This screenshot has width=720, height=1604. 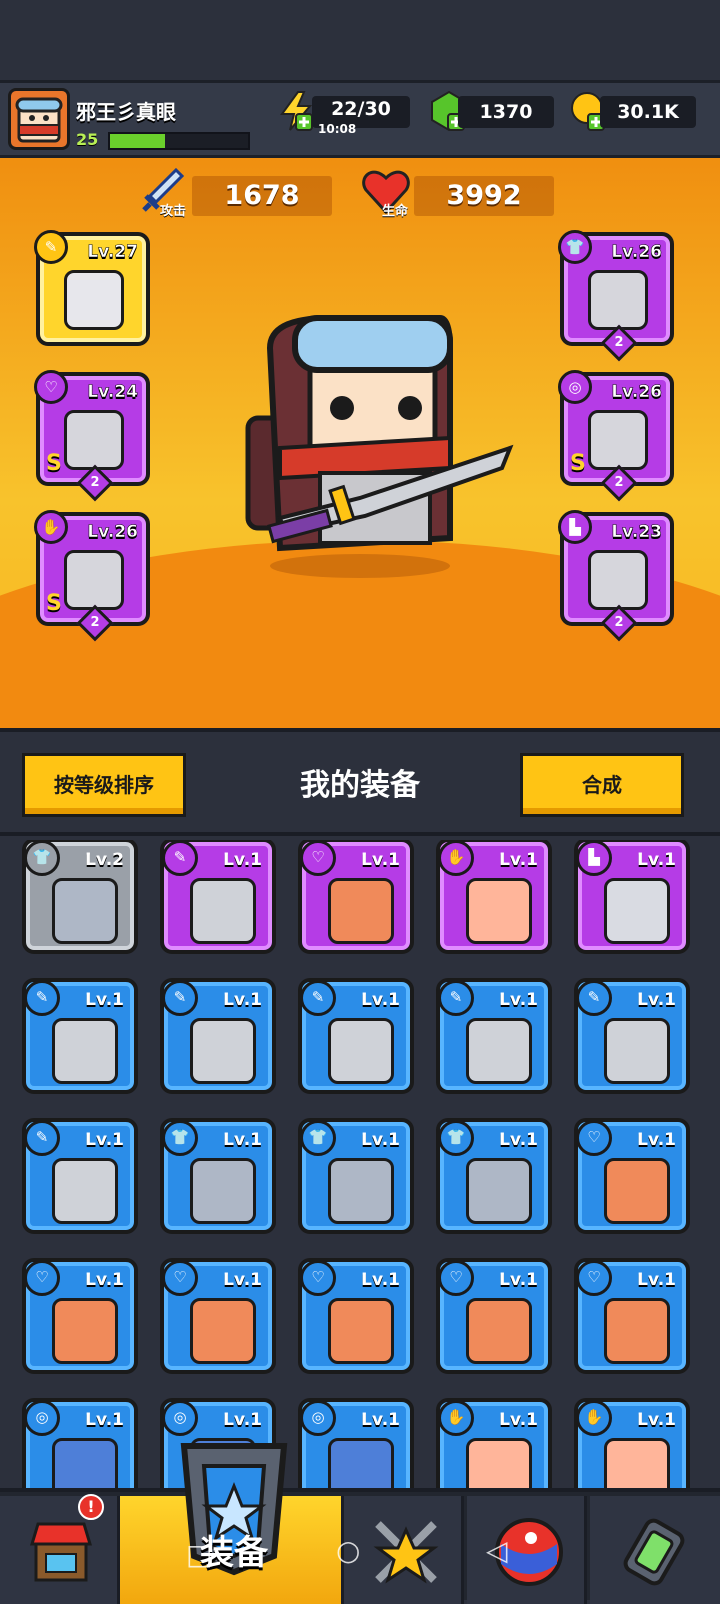 What do you see at coordinates (126, 112) in the screenshot?
I see `player-name: 邪王彡真眼` at bounding box center [126, 112].